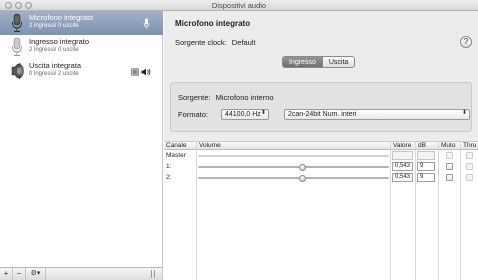  What do you see at coordinates (213, 23) in the screenshot?
I see `device-title: Microfono integrato` at bounding box center [213, 23].